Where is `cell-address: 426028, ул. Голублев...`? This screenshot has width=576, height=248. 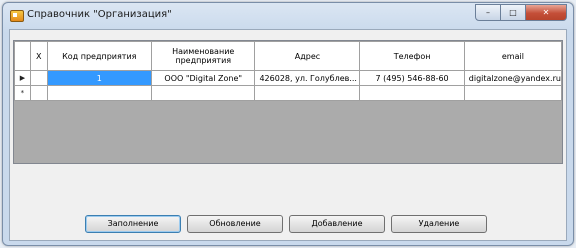 cell-address: 426028, ул. Голублев... is located at coordinates (307, 78).